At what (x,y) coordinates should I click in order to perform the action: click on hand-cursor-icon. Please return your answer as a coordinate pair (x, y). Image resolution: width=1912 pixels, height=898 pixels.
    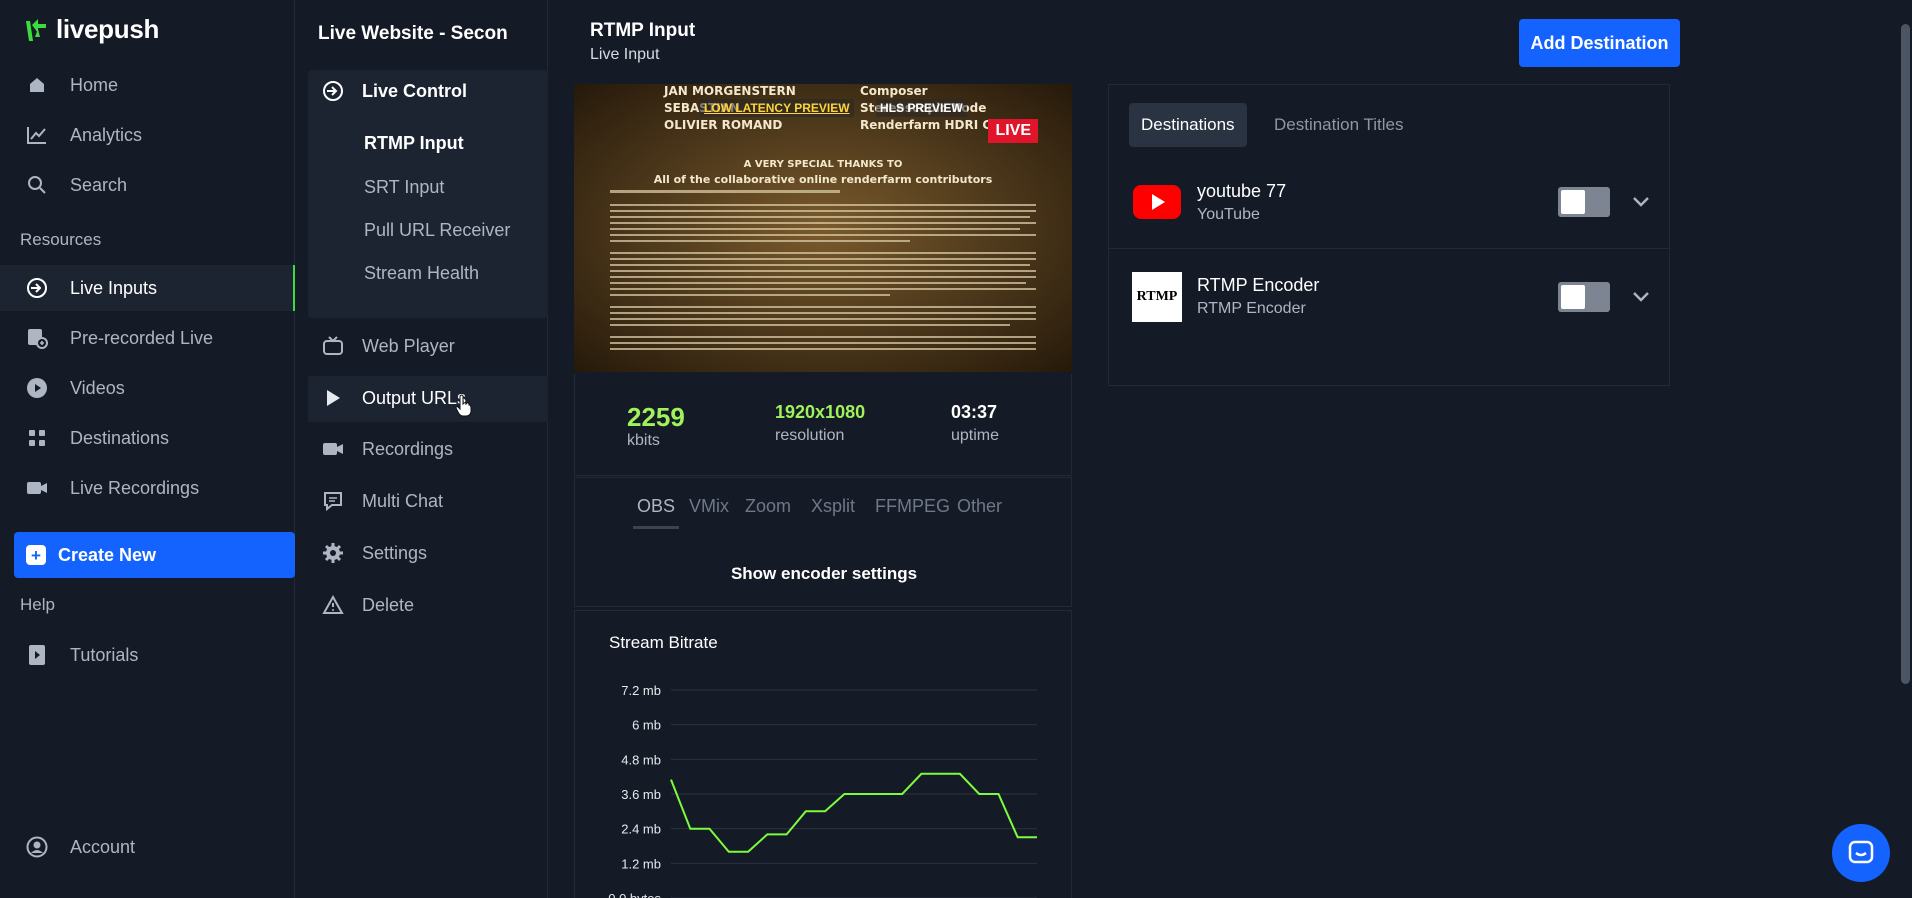
    Looking at the image, I should click on (463, 405).